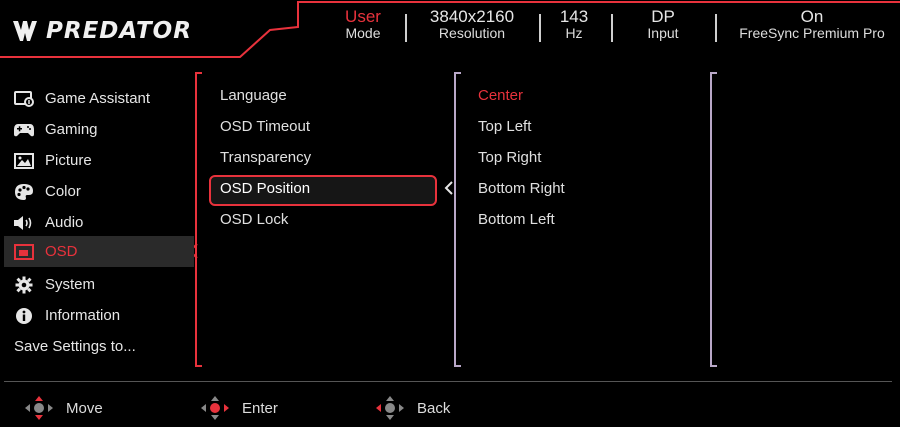 The height and width of the screenshot is (427, 900). I want to click on hint-move: Move, so click(63, 408).